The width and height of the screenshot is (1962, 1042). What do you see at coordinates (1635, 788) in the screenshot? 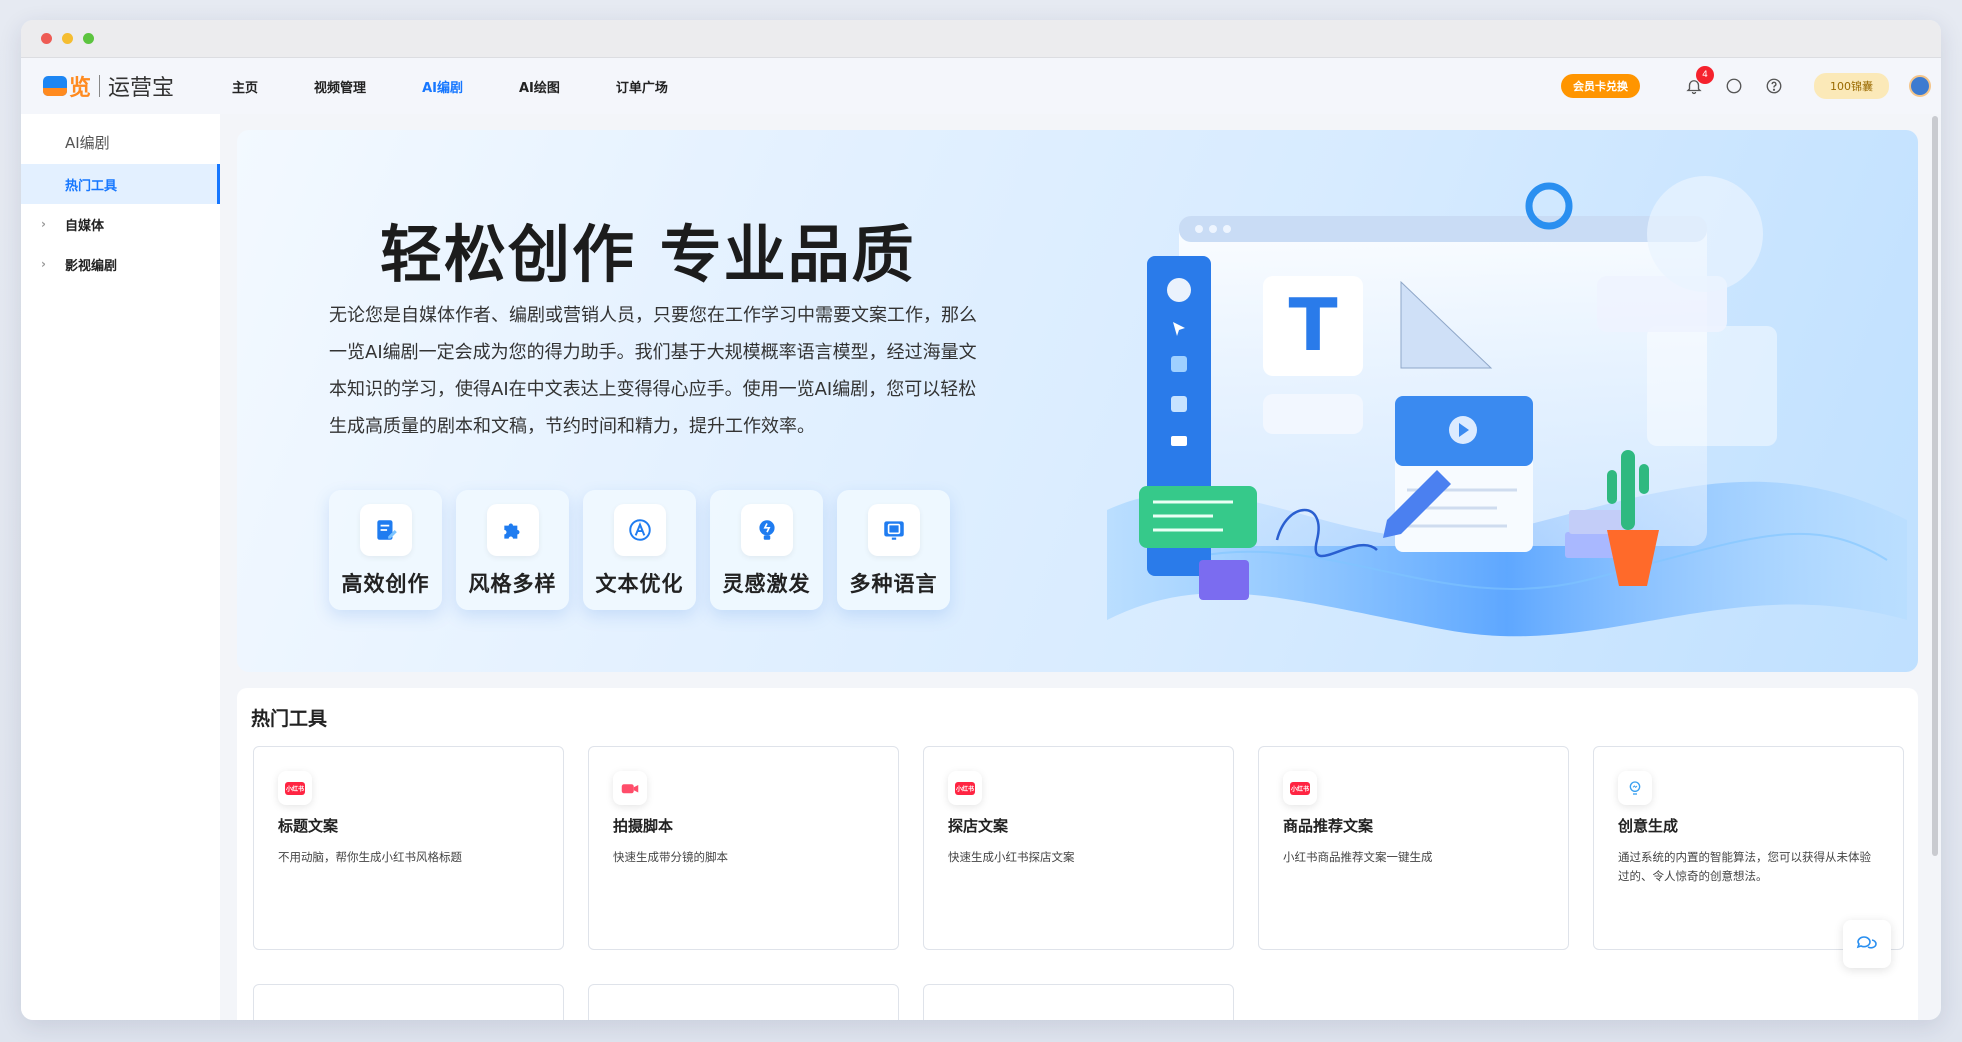
I see `idea-bulb-icon` at bounding box center [1635, 788].